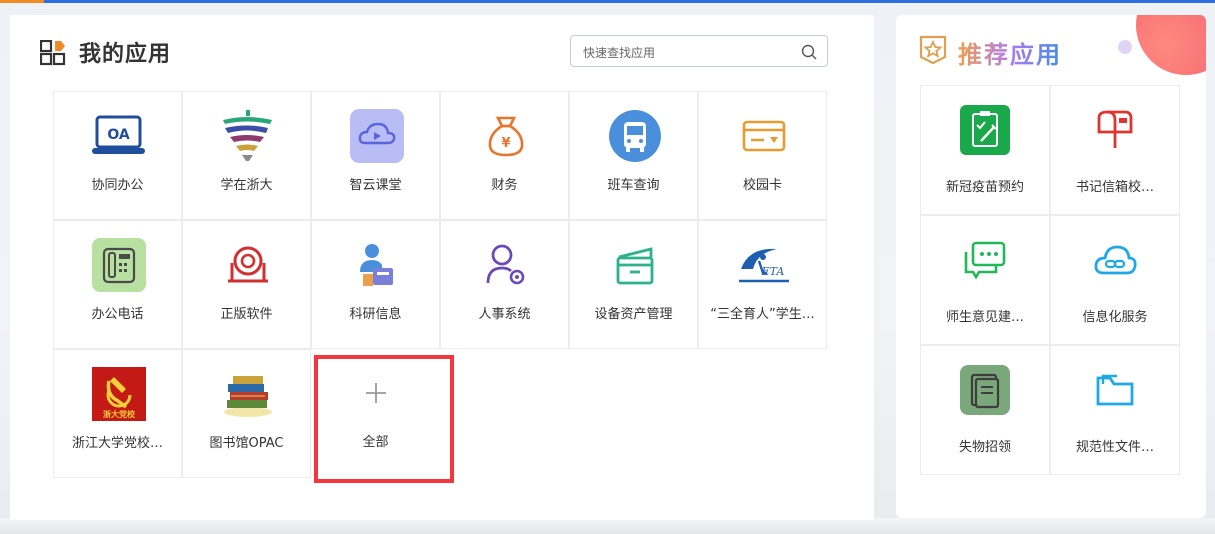  What do you see at coordinates (118, 264) in the screenshot?
I see `office-phone-icon` at bounding box center [118, 264].